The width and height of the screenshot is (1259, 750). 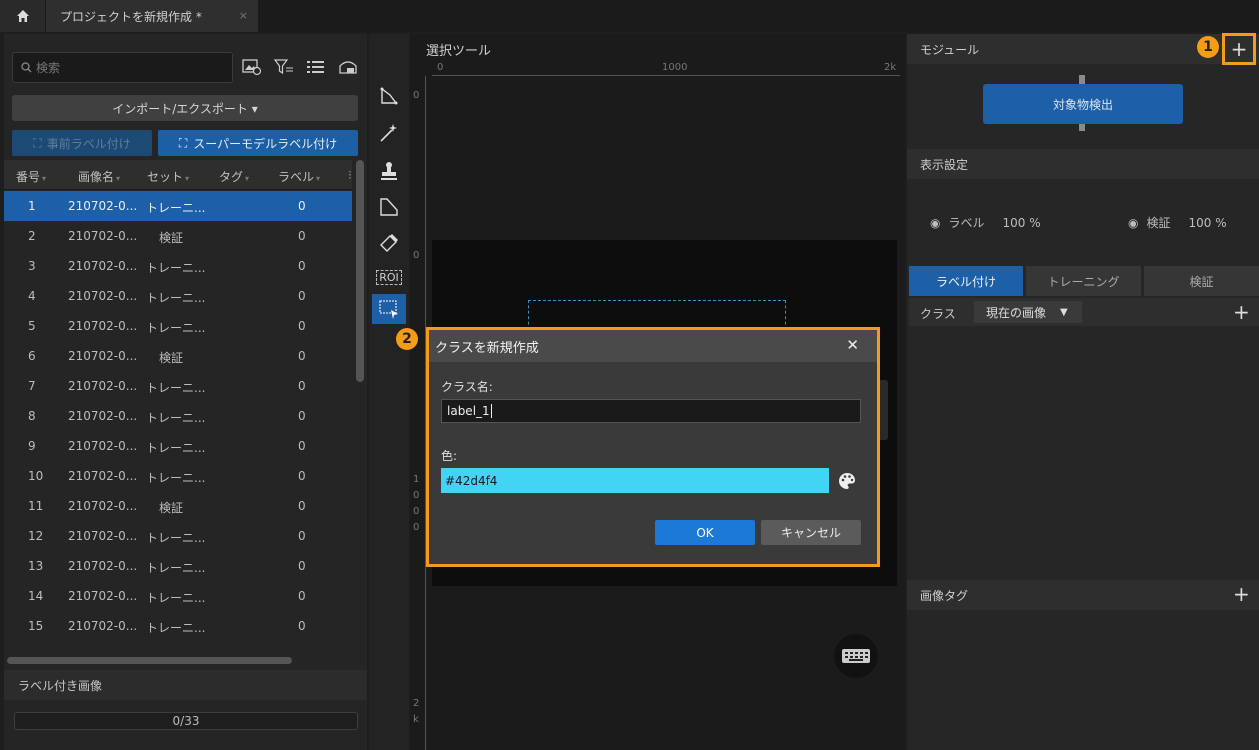 I want to click on dialog-titlebar: クラスを新規作成, so click(x=653, y=346).